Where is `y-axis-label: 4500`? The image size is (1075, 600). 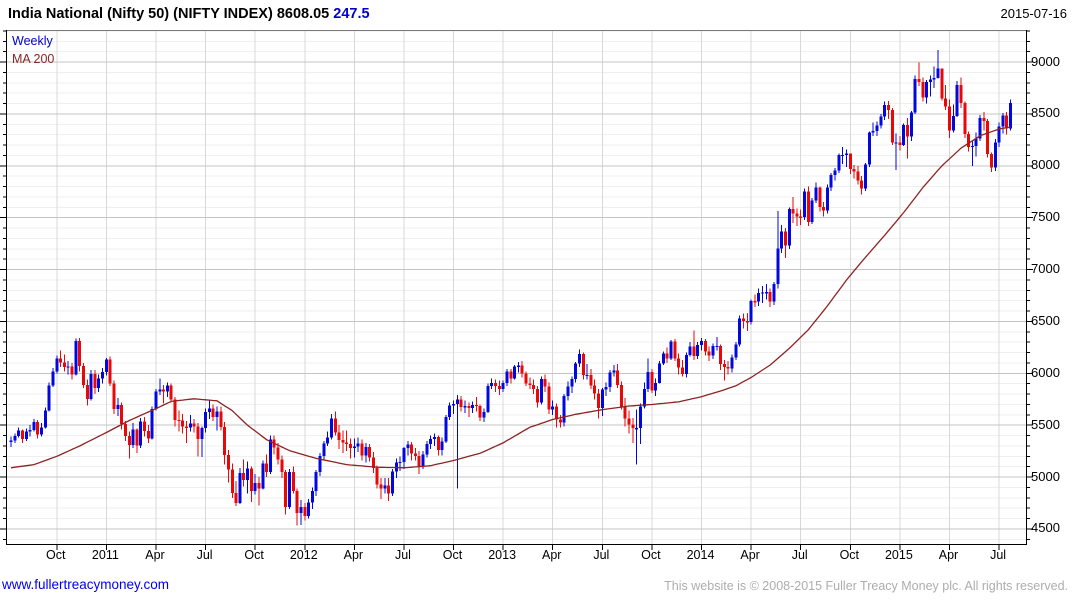 y-axis-label: 4500 is located at coordinates (1045, 528).